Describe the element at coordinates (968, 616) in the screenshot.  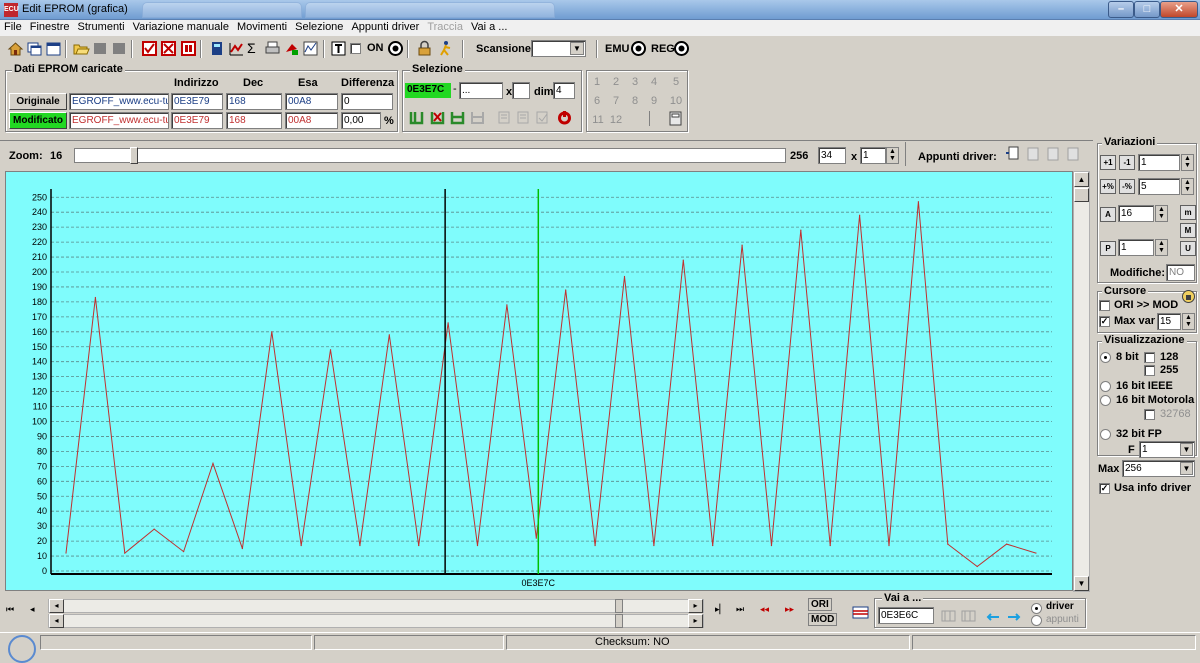
I see `goto-sel-icon` at that location.